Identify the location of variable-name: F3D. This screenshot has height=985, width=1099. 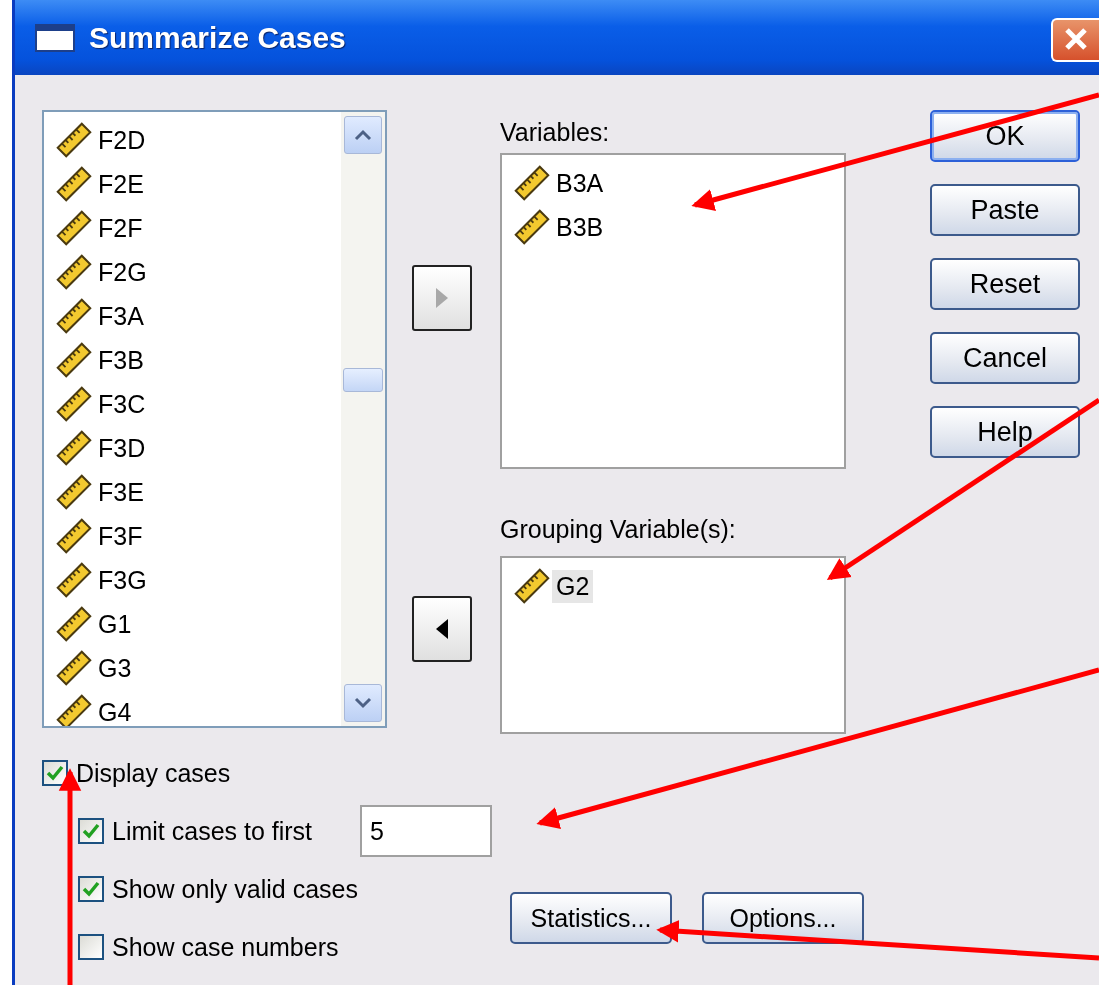
(122, 448).